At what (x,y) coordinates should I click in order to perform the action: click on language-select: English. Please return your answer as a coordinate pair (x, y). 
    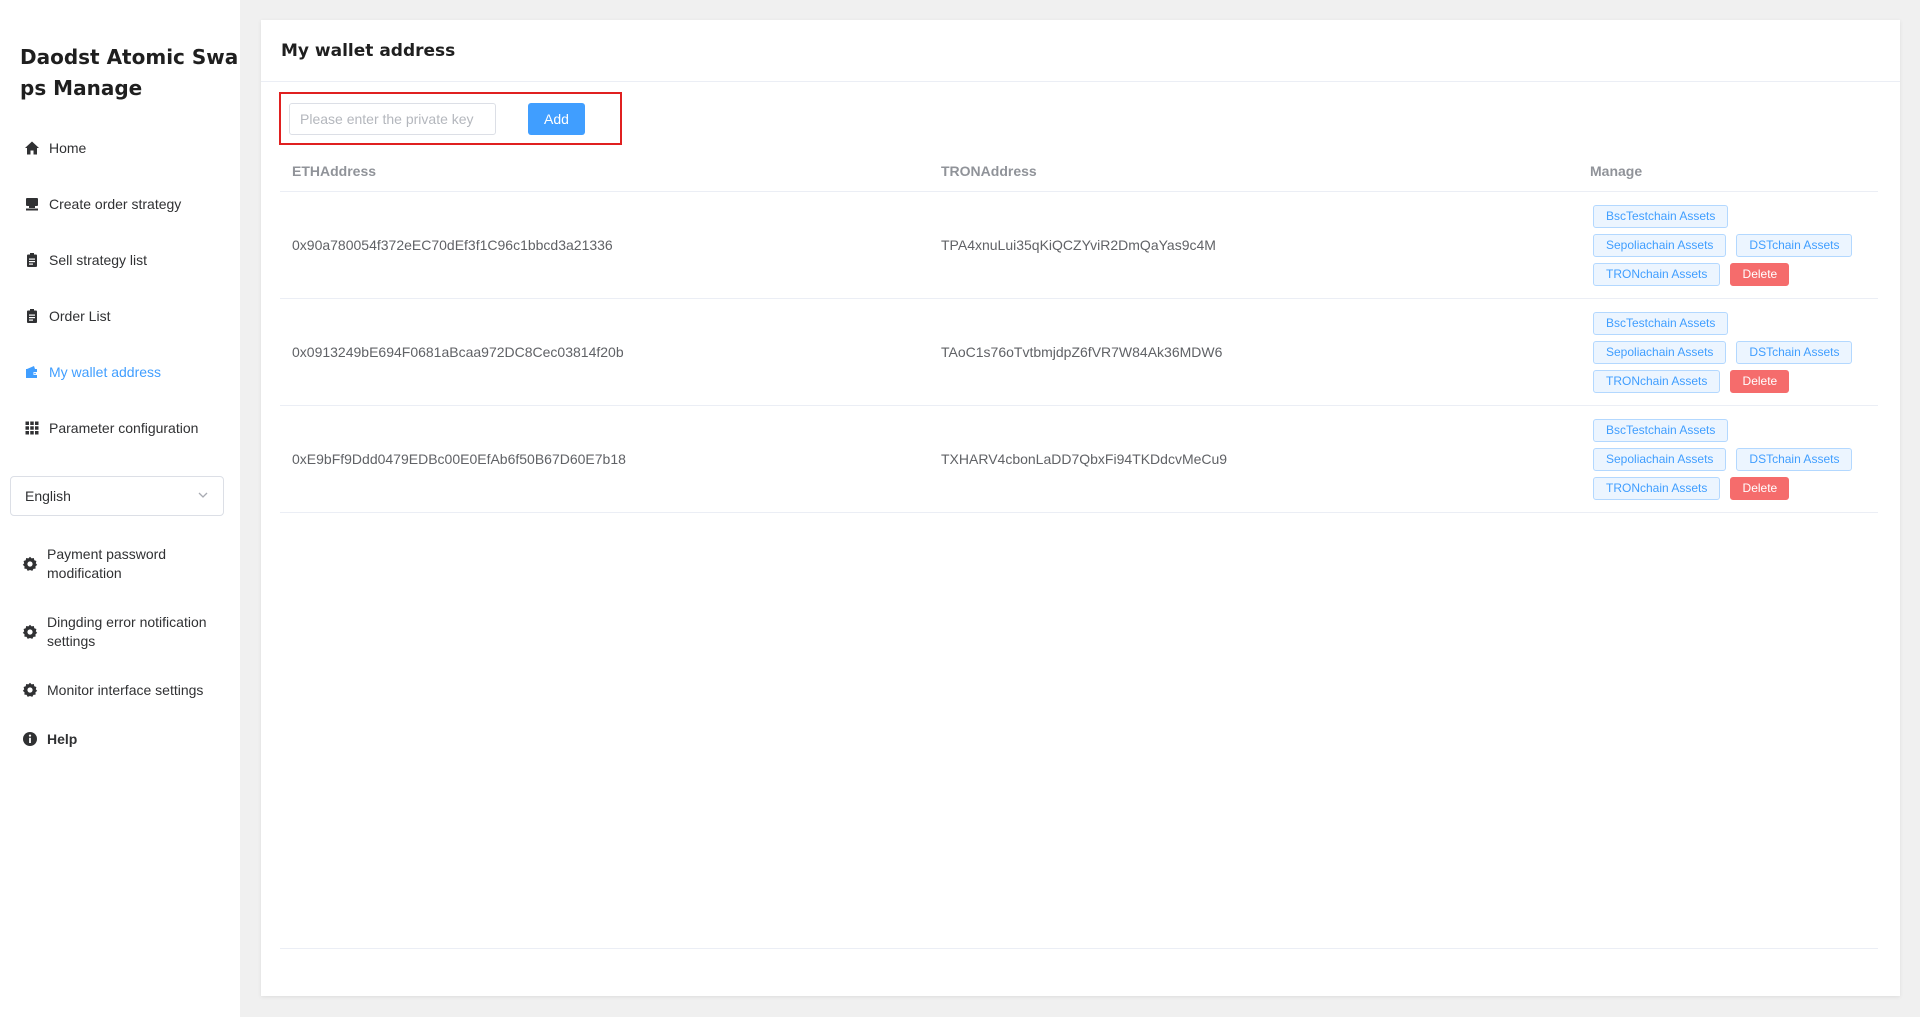
    Looking at the image, I should click on (117, 496).